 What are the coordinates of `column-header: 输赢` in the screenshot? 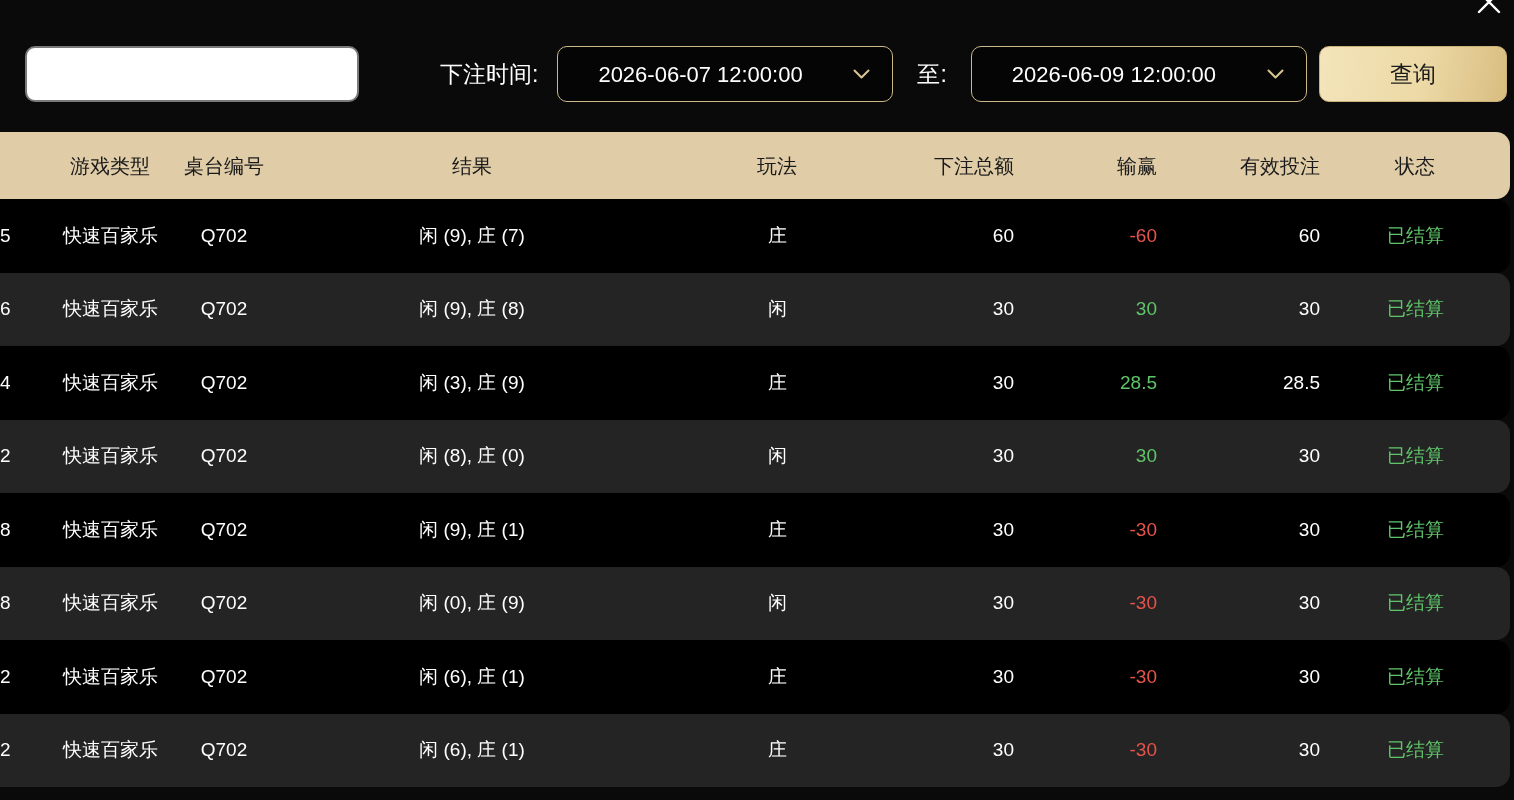 It's located at (1137, 165).